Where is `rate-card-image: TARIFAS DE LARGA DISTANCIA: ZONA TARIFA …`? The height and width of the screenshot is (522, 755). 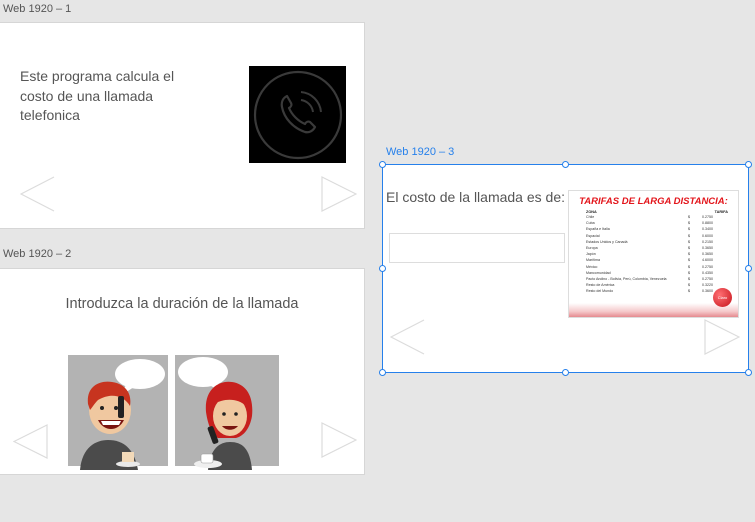 rate-card-image: TARIFAS DE LARGA DISTANCIA: ZONA TARIFA … is located at coordinates (653, 254).